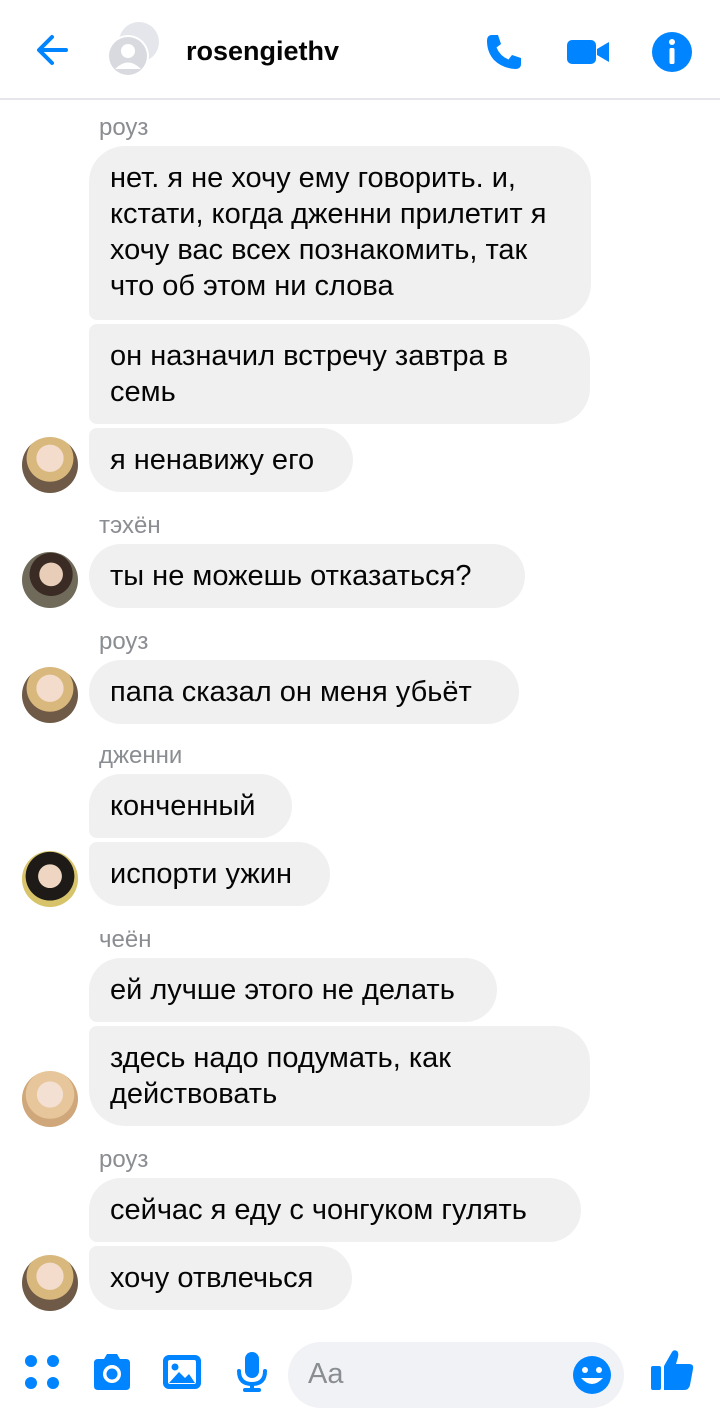 This screenshot has width=720, height=1424. I want to click on sender-label: чеён, so click(125, 939).